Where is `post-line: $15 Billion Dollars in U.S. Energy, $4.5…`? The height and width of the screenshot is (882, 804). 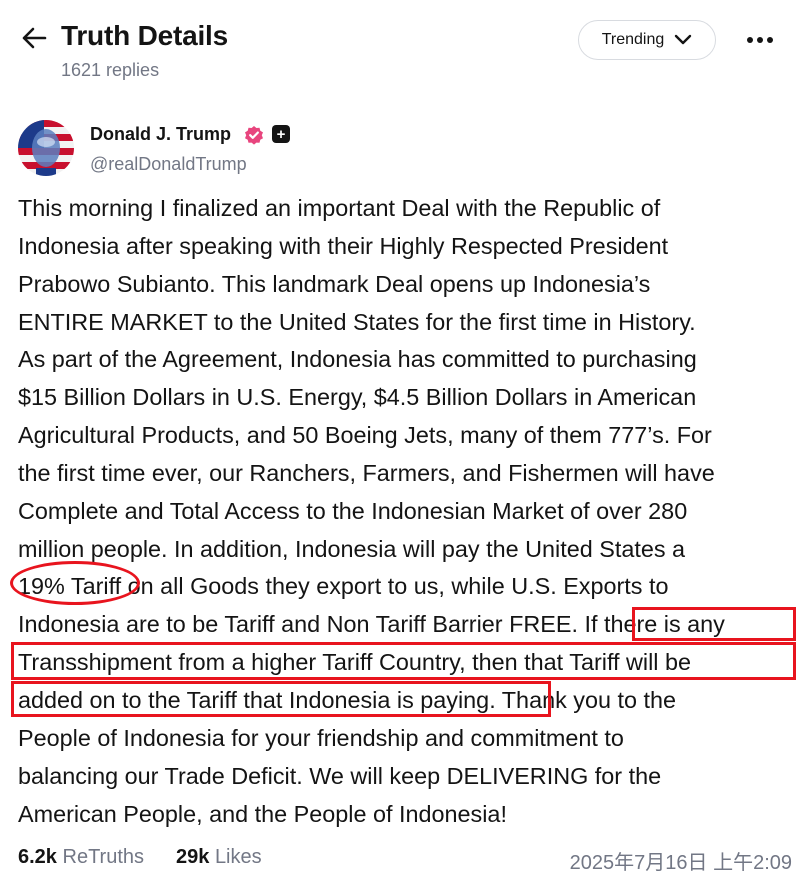 post-line: $15 Billion Dollars in U.S. Energy, $4.5… is located at coordinates (357, 397).